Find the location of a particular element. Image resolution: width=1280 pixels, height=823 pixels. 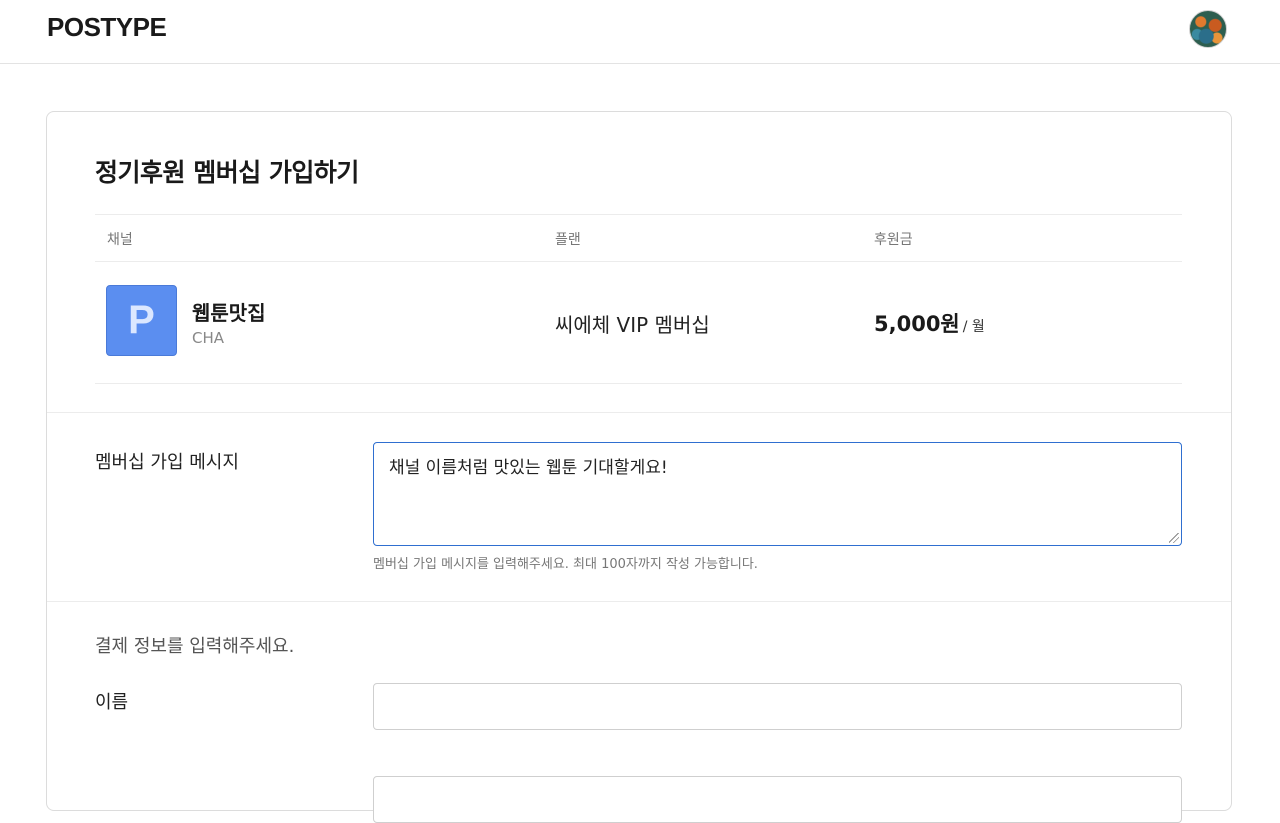

amount-value: 5,000원 is located at coordinates (917, 324).